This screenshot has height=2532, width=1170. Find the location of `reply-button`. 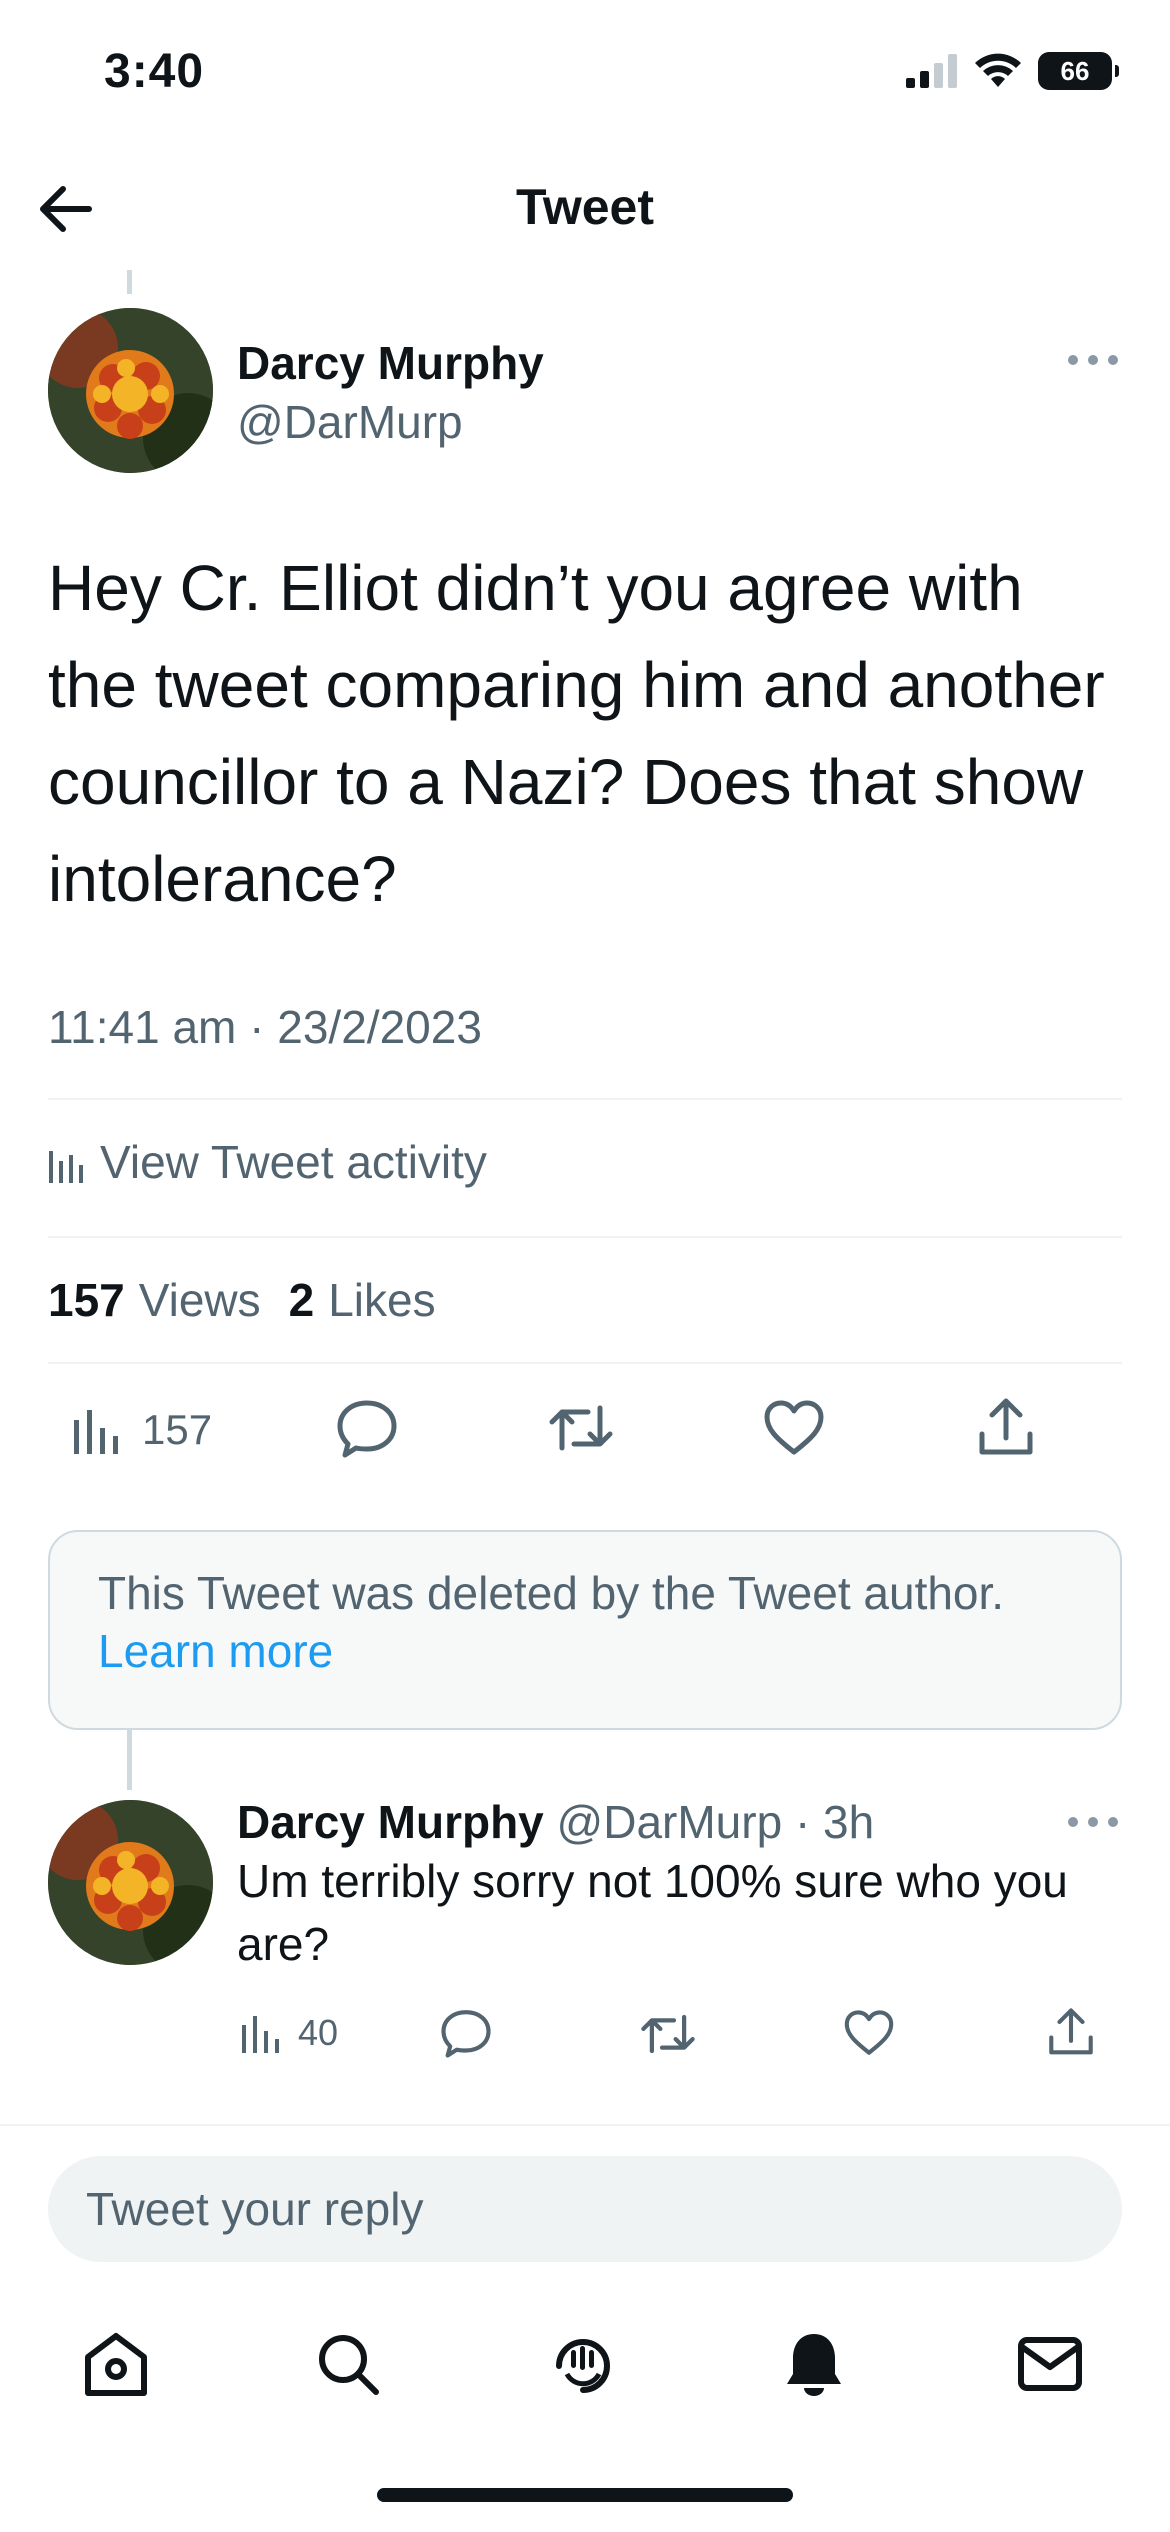

reply-button is located at coordinates (367, 1428).